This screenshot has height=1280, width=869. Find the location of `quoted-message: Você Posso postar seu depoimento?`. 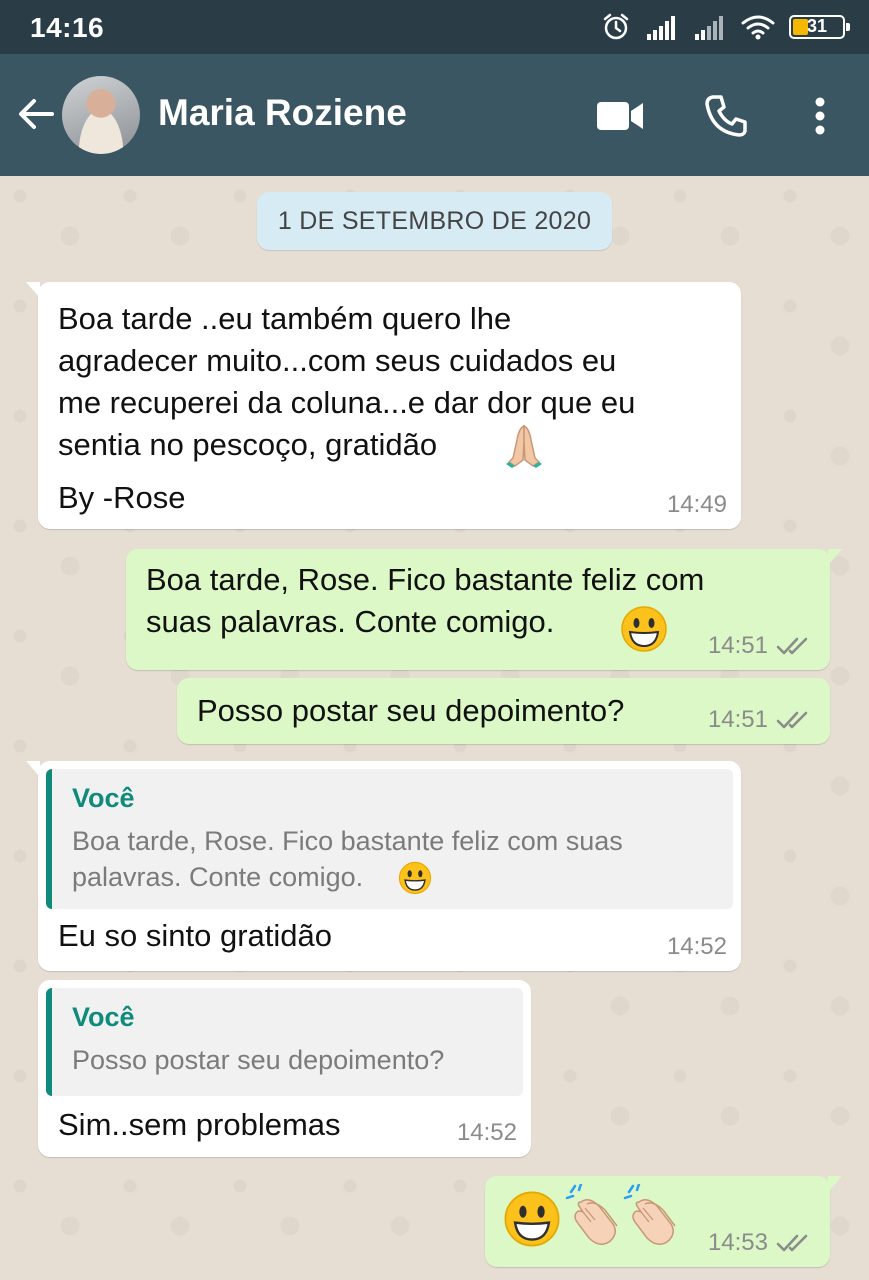

quoted-message: Você Posso postar seu depoimento? is located at coordinates (284, 1042).